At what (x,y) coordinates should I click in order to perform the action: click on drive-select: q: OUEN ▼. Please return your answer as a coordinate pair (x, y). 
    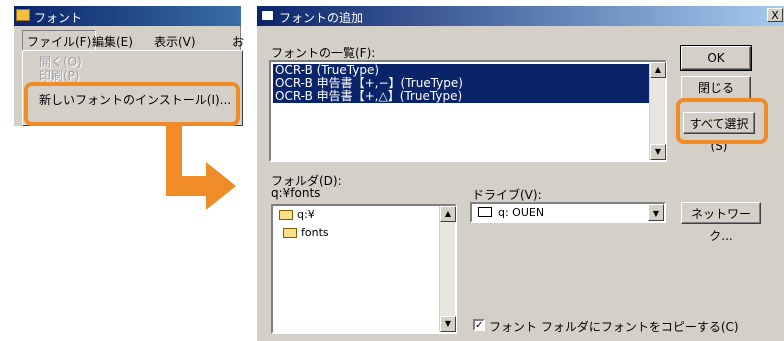
    Looking at the image, I should click on (568, 212).